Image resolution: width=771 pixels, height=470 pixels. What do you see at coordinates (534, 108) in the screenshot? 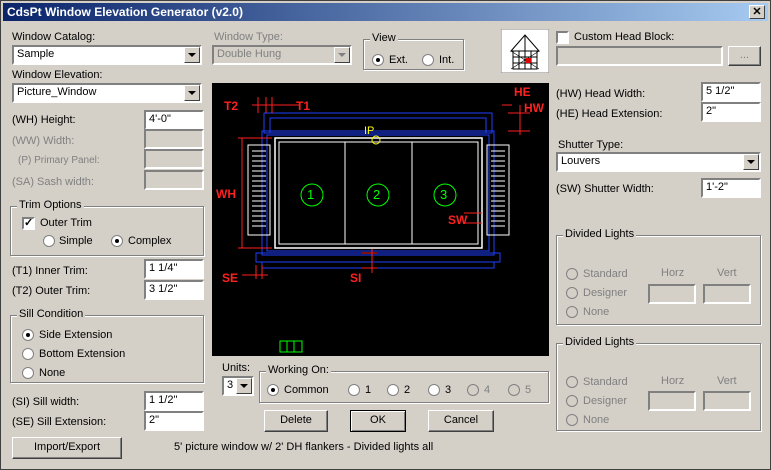
I see `dim-label-hw: HW` at bounding box center [534, 108].